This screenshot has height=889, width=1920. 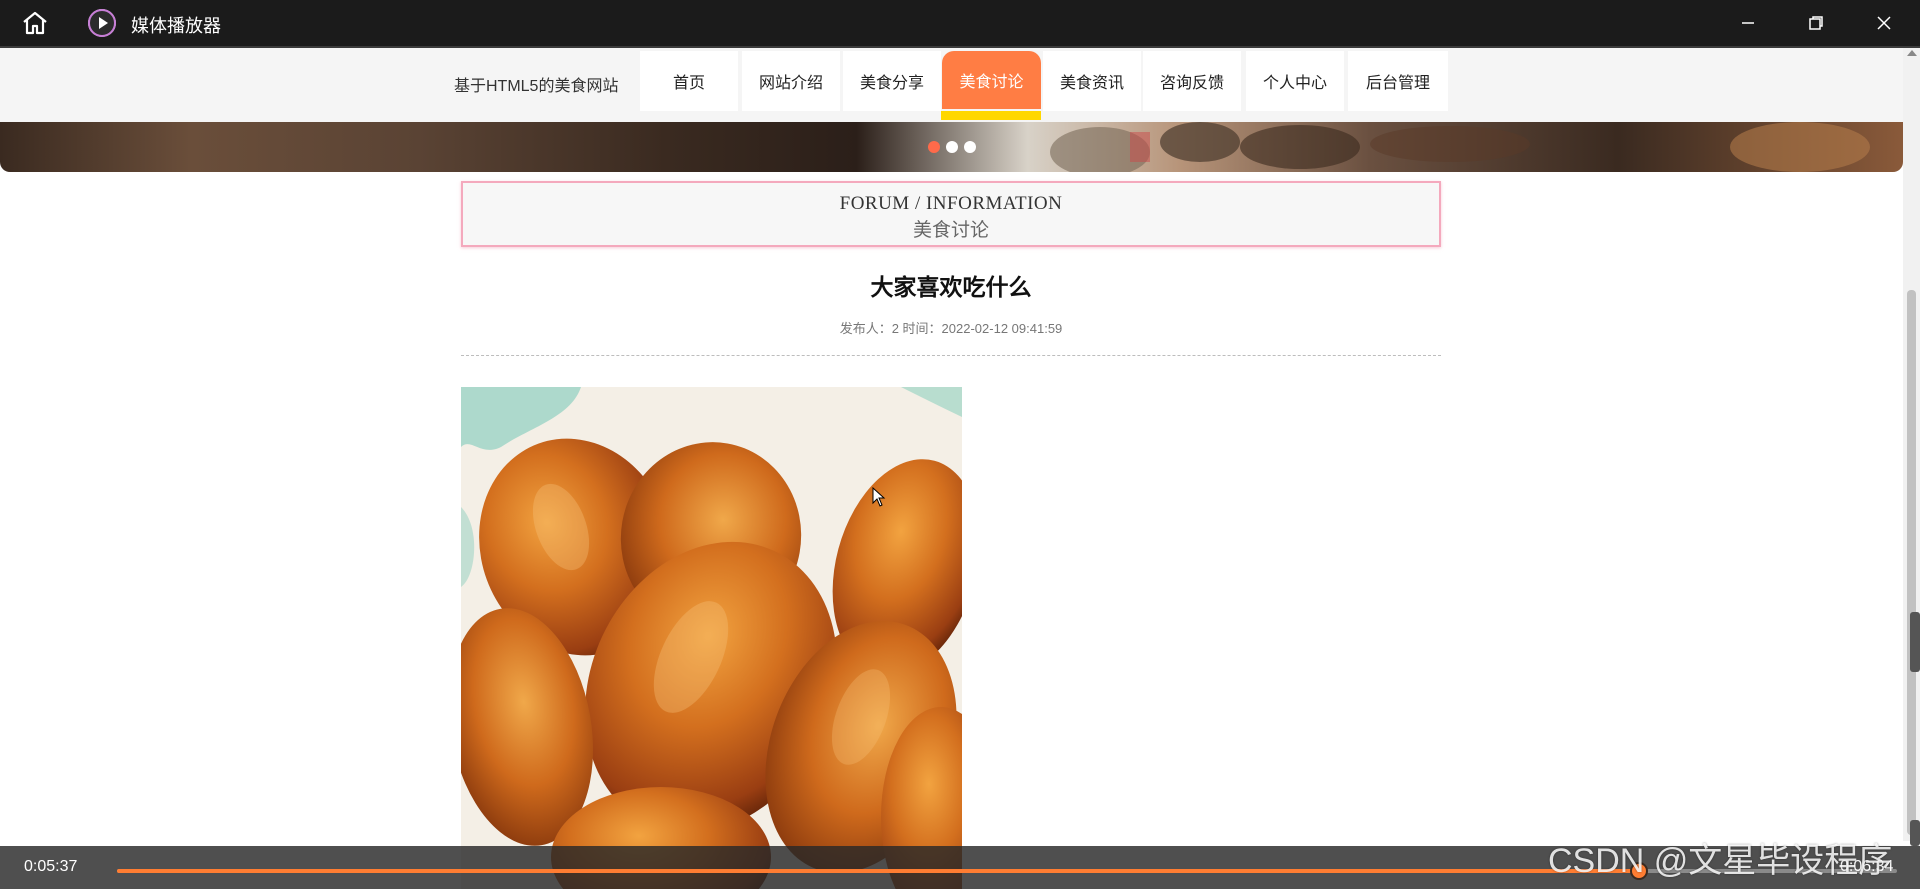 I want to click on post-image-chicken-wings, so click(x=711, y=638).